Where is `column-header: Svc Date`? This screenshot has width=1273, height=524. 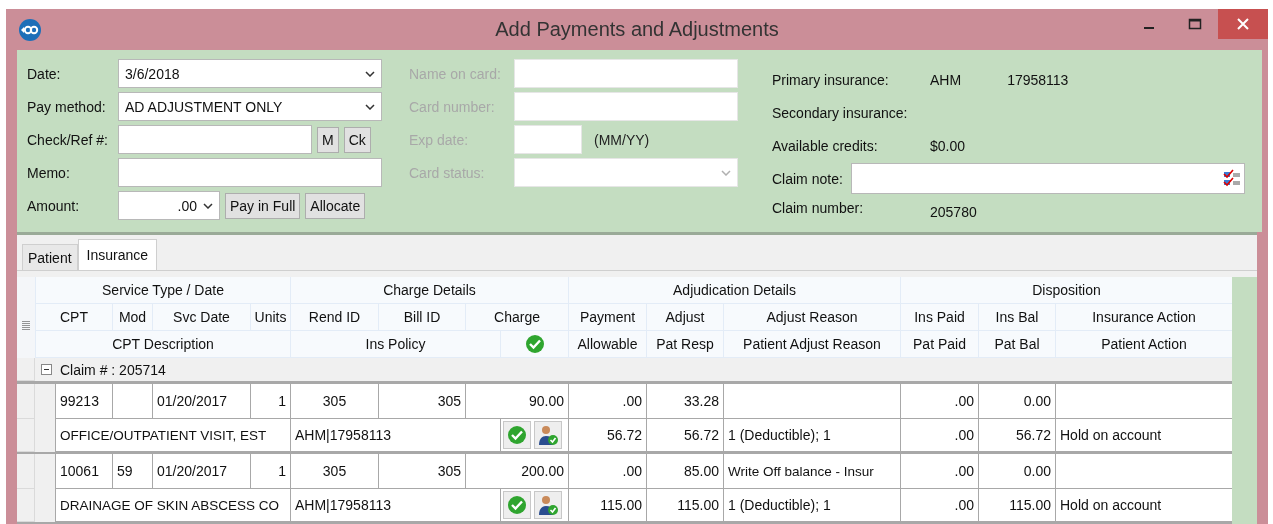 column-header: Svc Date is located at coordinates (201, 317).